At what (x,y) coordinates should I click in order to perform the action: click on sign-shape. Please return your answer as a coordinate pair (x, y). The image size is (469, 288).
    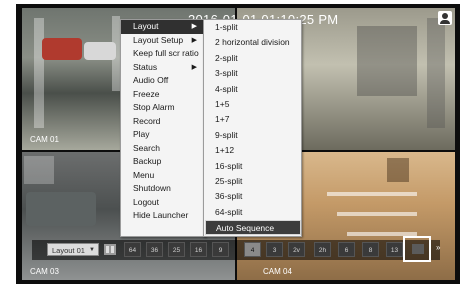
    Looking at the image, I should click on (39, 170).